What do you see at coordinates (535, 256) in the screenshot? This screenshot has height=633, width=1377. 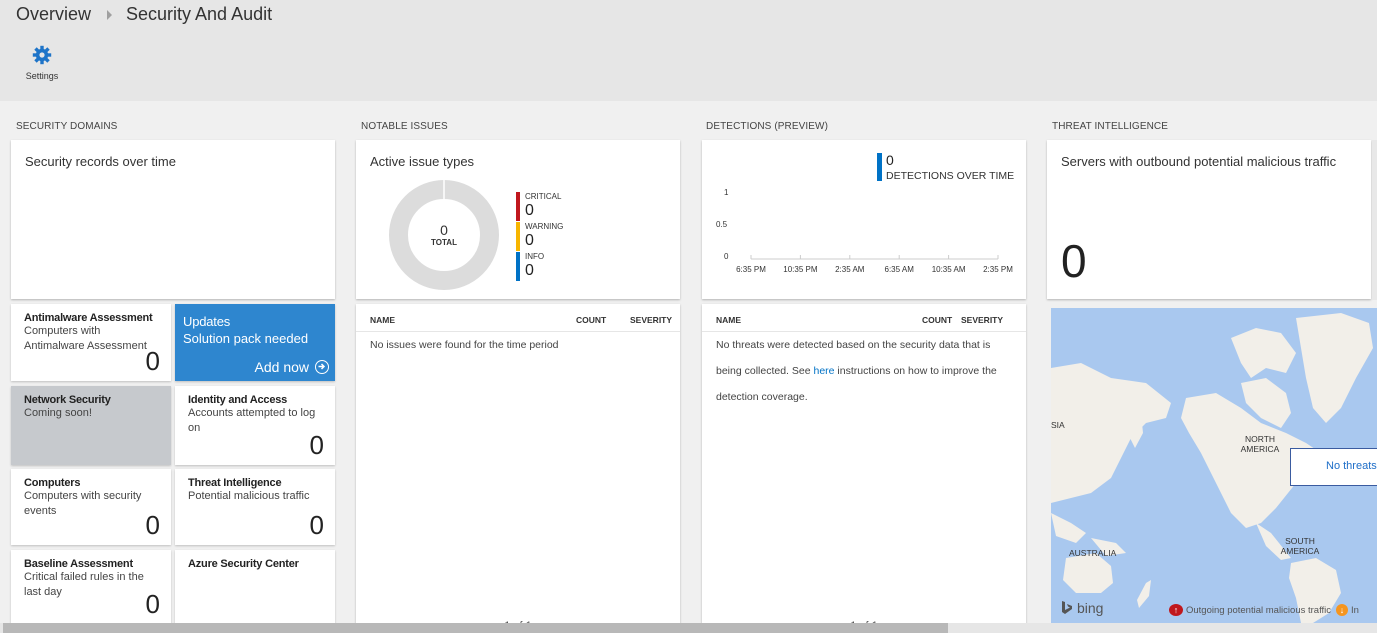 I see `severity-label: INFO` at bounding box center [535, 256].